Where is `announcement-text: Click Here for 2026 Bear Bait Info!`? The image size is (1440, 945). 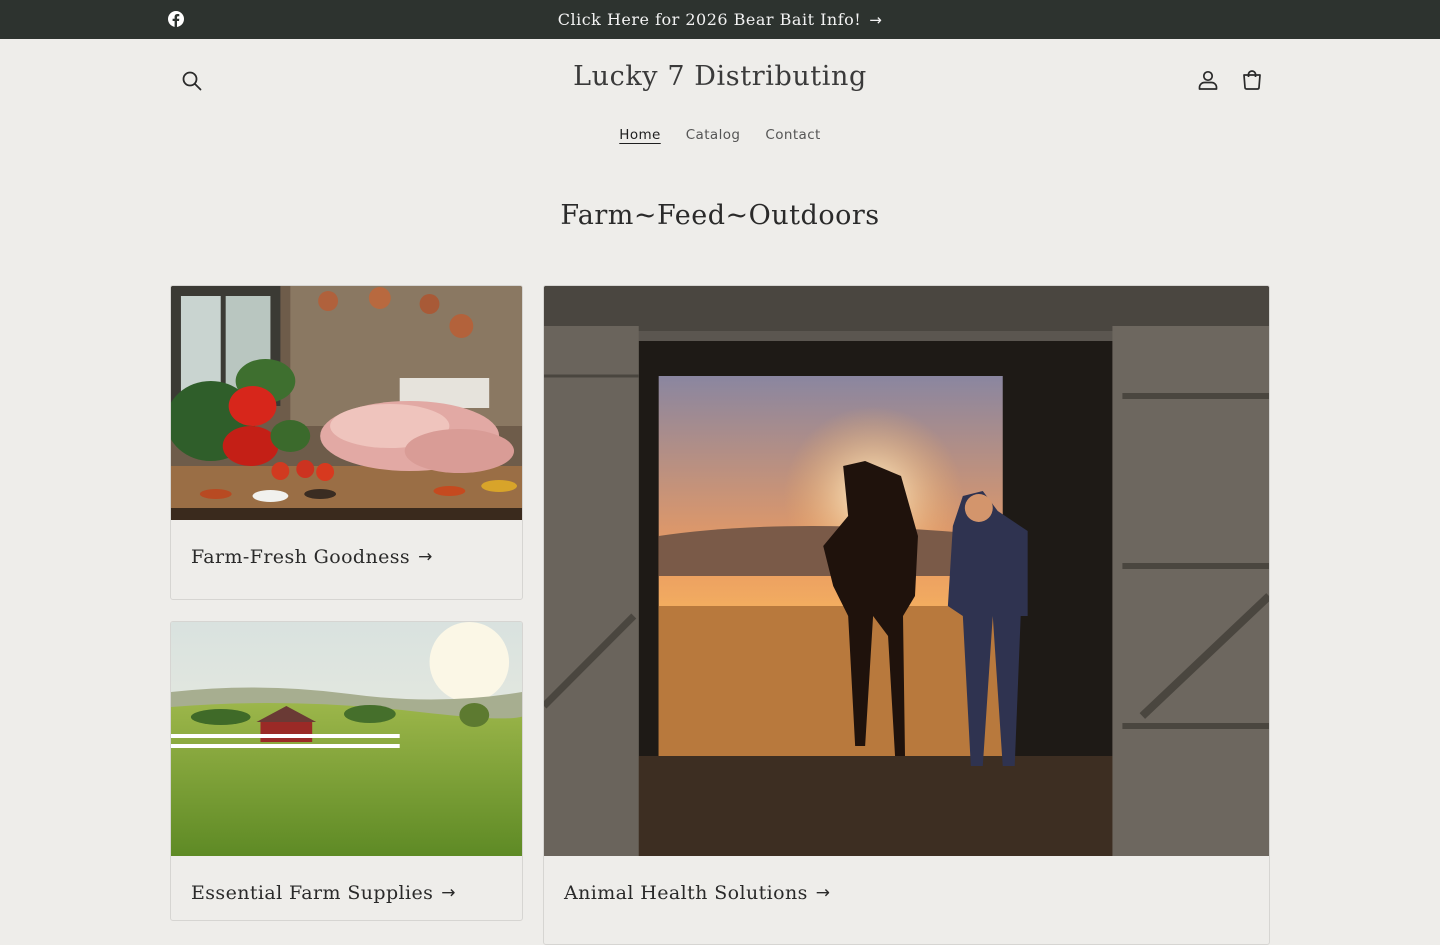
announcement-text: Click Here for 2026 Bear Bait Info! is located at coordinates (709, 19).